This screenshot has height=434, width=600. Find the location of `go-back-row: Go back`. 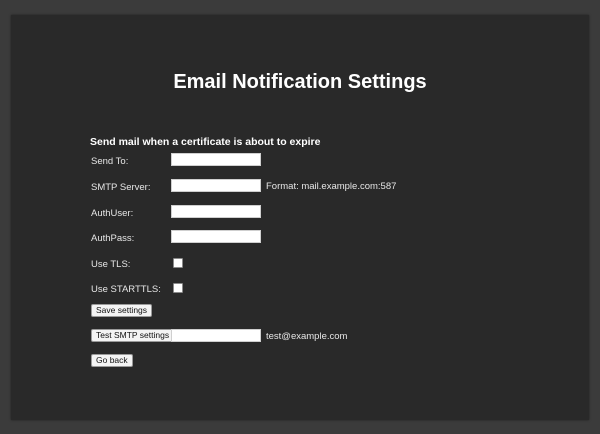

go-back-row: Go back is located at coordinates (331, 364).